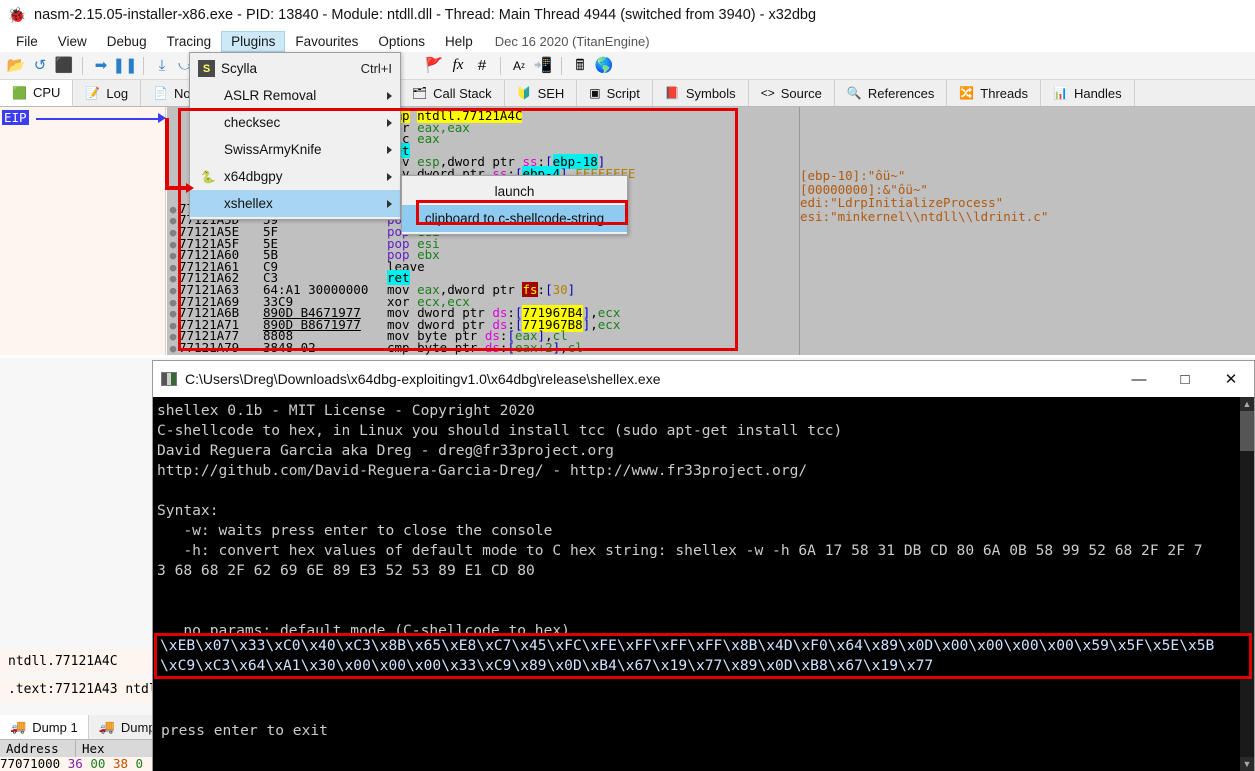 Image resolution: width=1255 pixels, height=771 pixels. Describe the element at coordinates (519, 66) in the screenshot. I see `font-icon: Az` at that location.